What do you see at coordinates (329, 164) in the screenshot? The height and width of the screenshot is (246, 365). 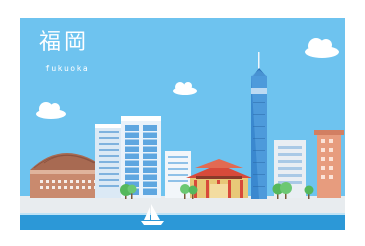 I see `salmon-tower` at bounding box center [329, 164].